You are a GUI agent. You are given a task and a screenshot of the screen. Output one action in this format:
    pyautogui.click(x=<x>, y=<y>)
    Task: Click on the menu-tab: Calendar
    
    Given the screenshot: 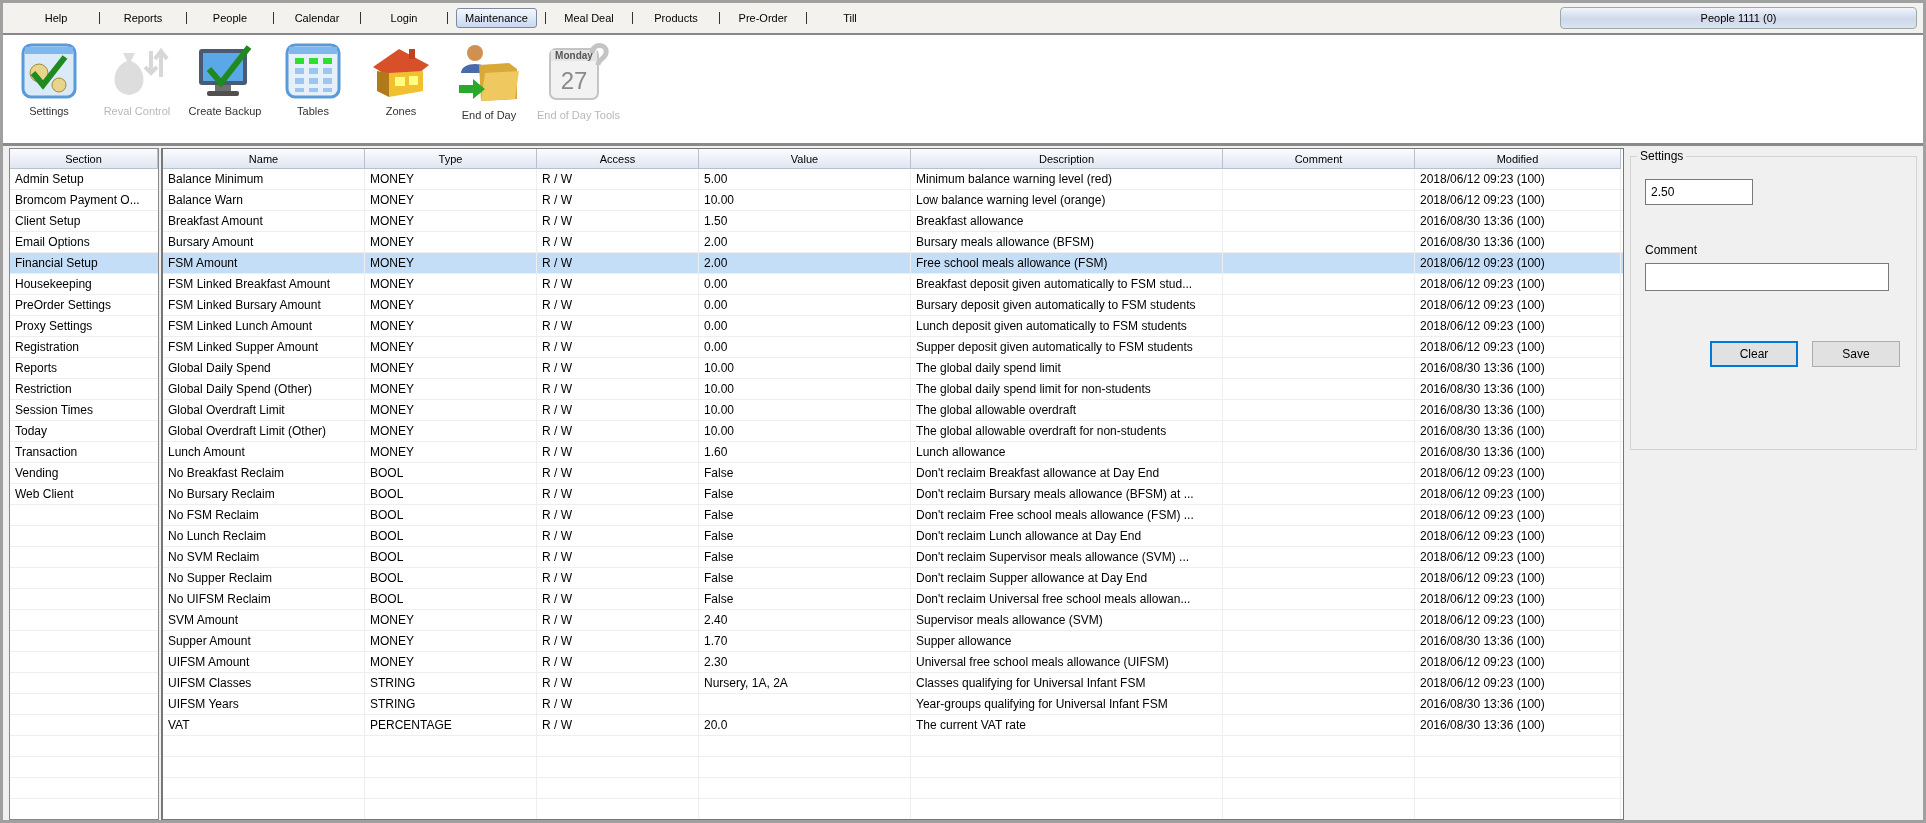 What is the action you would take?
    pyautogui.click(x=317, y=18)
    